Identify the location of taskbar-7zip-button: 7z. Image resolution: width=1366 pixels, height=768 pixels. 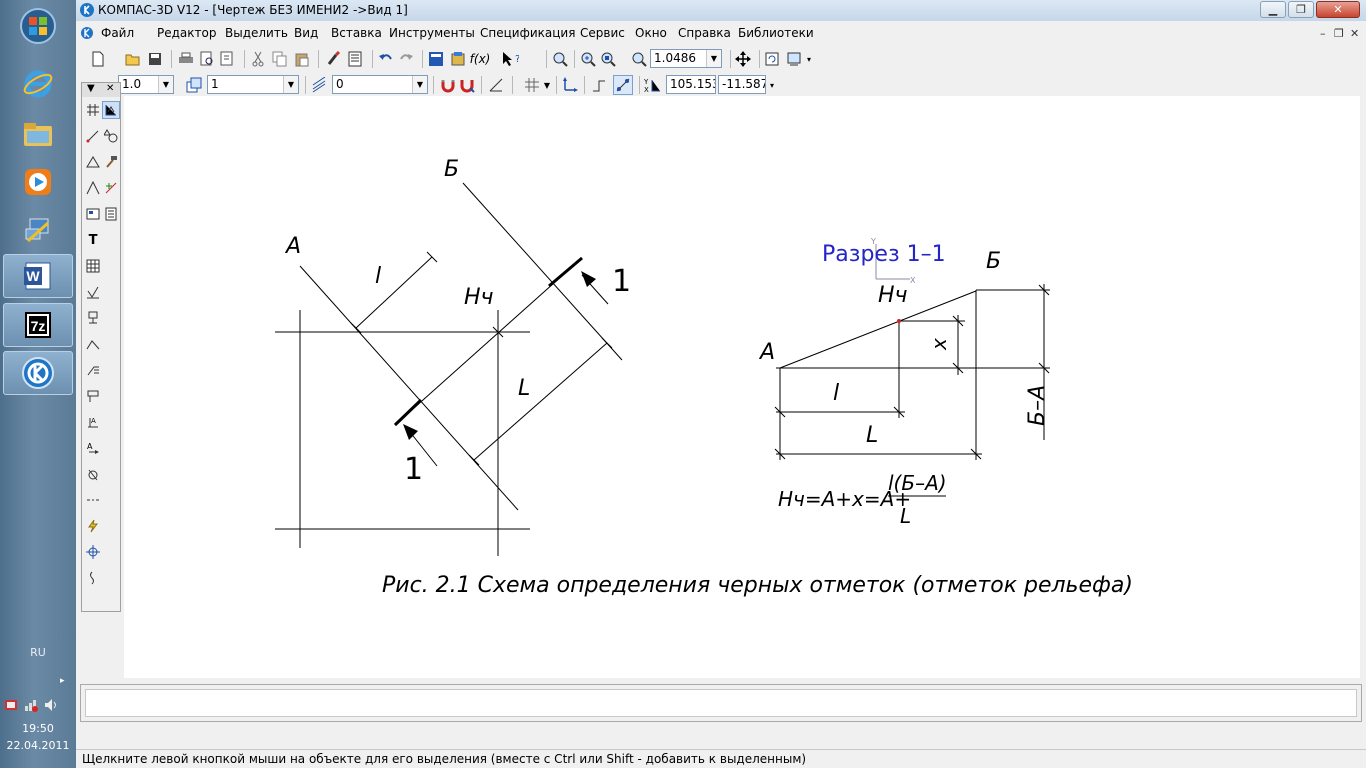
(38, 325).